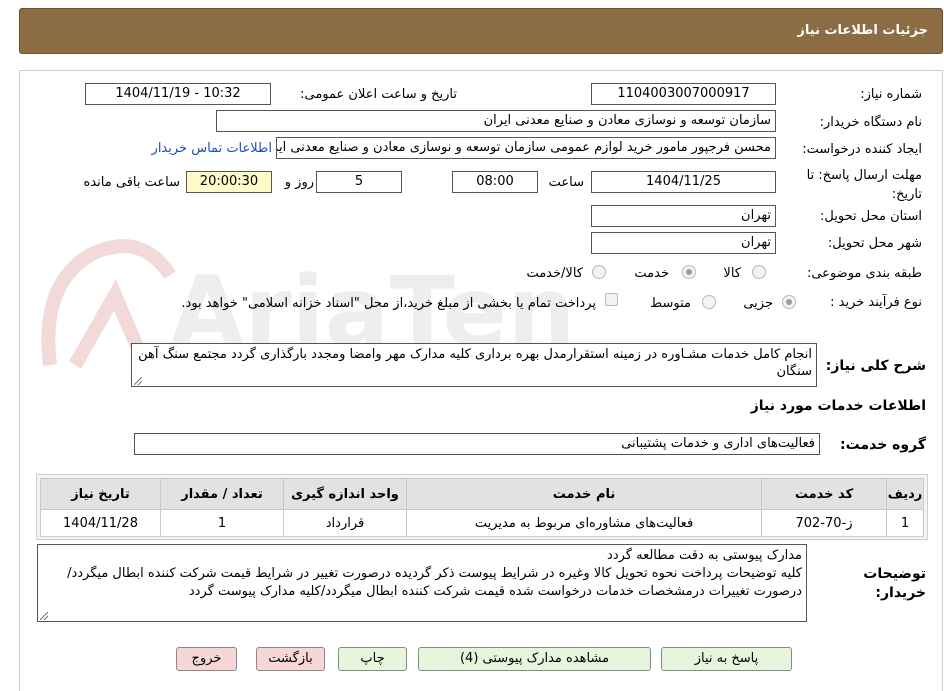 This screenshot has height=691, width=944. What do you see at coordinates (789, 302) in the screenshot?
I see `purchase-minor-radio` at bounding box center [789, 302].